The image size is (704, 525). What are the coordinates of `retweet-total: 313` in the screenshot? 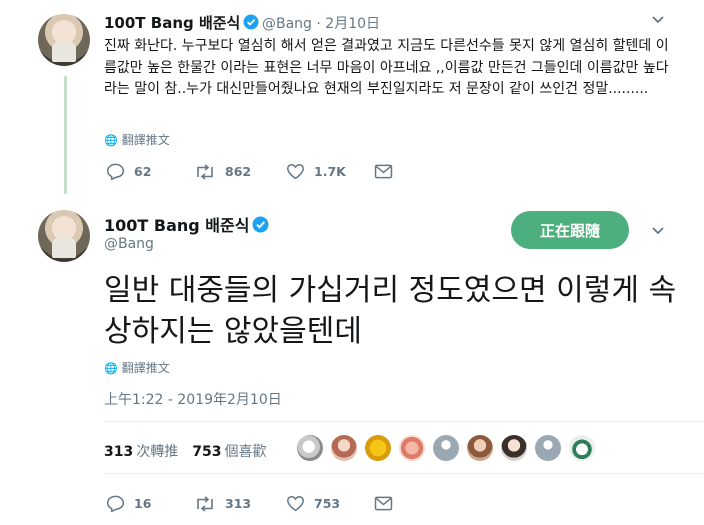 It's located at (118, 452).